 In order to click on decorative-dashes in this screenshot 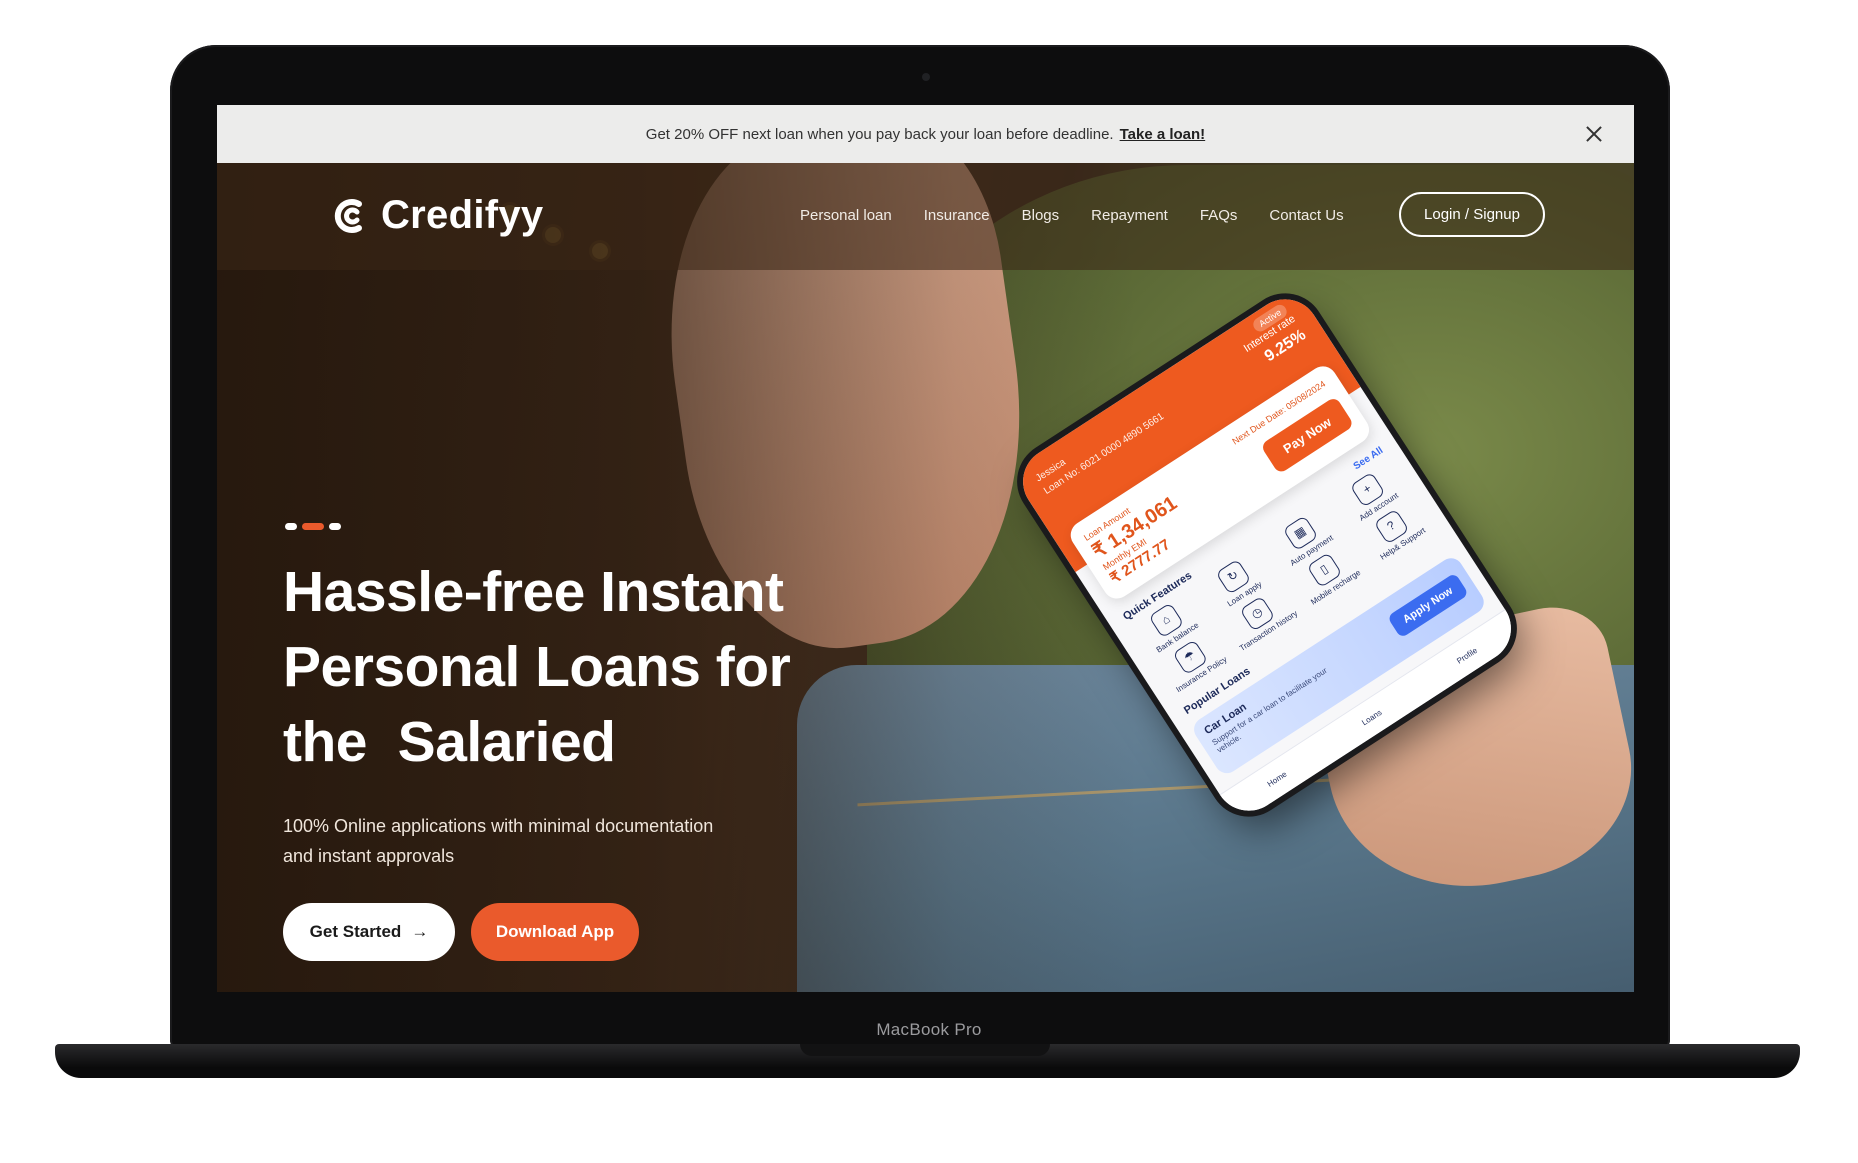, I will do `click(313, 526)`.